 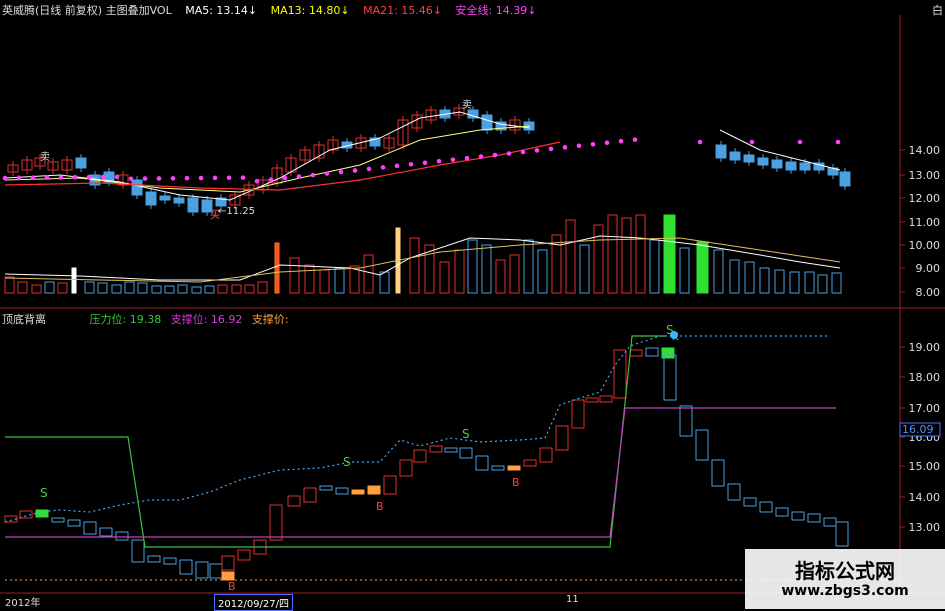 I want to click on bottom-tick-label: 18.00, so click(x=925, y=377).